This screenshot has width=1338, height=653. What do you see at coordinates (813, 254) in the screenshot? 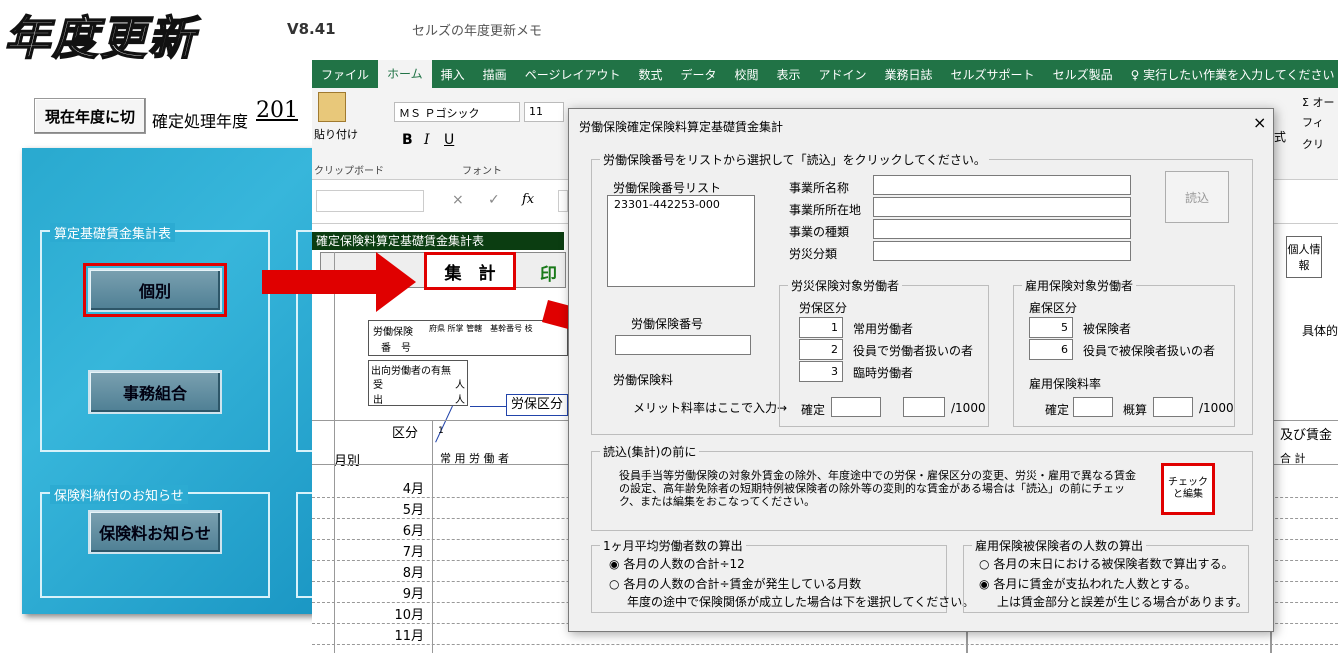
I see `rousai-class-label: 労災分類` at bounding box center [813, 254].